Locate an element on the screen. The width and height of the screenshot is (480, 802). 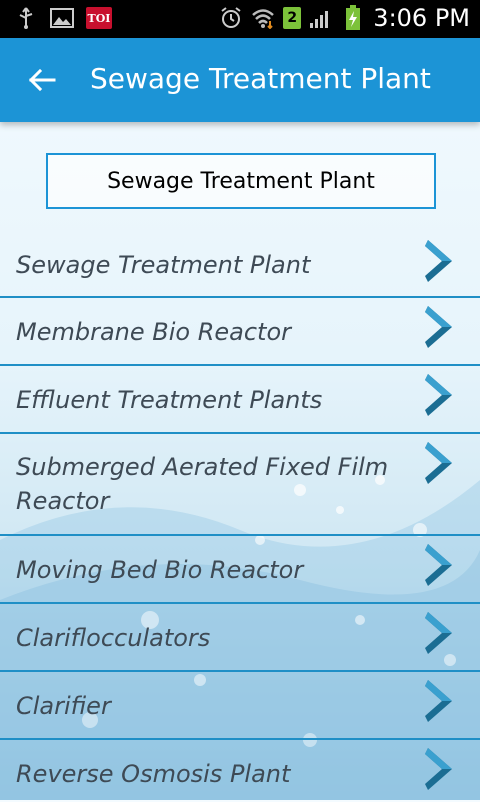
app-bar: Sewage Treatment Plant is located at coordinates (240, 80).